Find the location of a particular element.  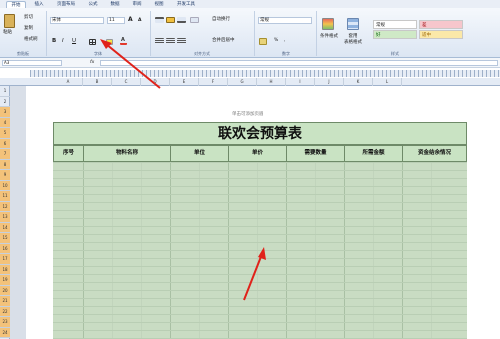

row-header: 16 is located at coordinates (5, 248).